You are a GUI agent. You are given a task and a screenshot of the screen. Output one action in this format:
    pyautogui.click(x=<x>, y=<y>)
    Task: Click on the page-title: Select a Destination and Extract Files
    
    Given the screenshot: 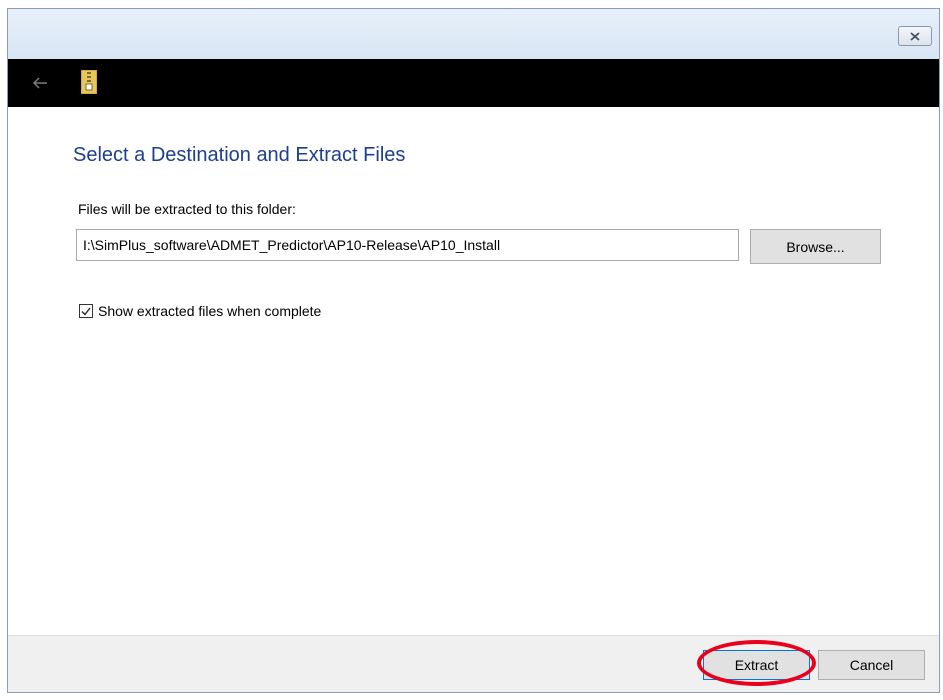 What is the action you would take?
    pyautogui.click(x=239, y=155)
    